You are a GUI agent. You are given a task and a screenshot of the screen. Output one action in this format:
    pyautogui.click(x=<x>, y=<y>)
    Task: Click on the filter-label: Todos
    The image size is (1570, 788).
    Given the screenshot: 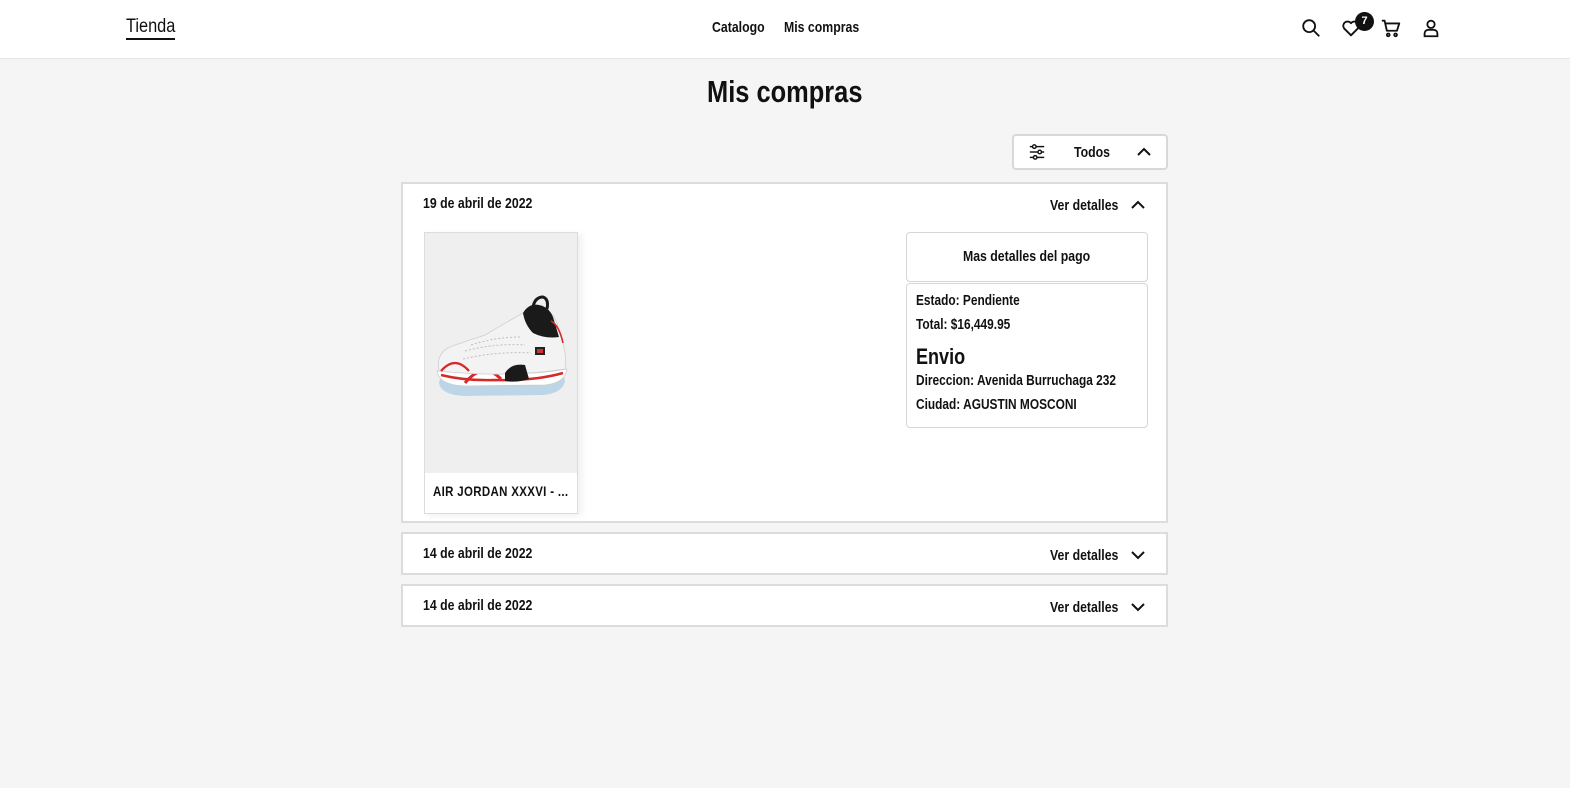 What is the action you would take?
    pyautogui.click(x=1092, y=152)
    